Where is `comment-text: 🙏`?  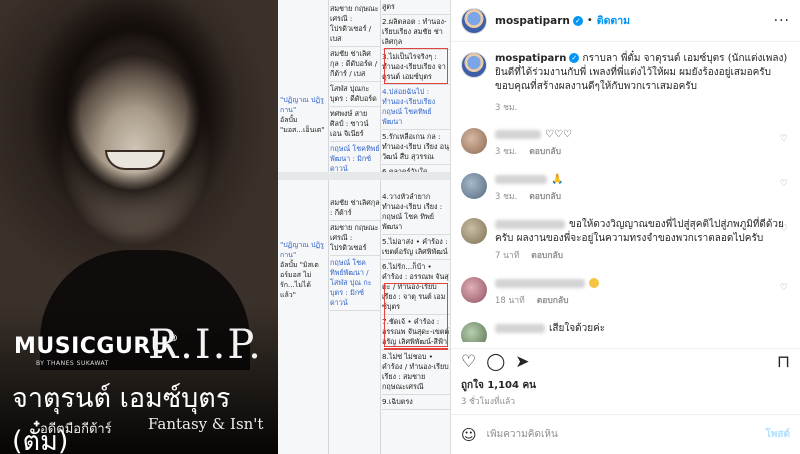 comment-text: 🙏 is located at coordinates (557, 179).